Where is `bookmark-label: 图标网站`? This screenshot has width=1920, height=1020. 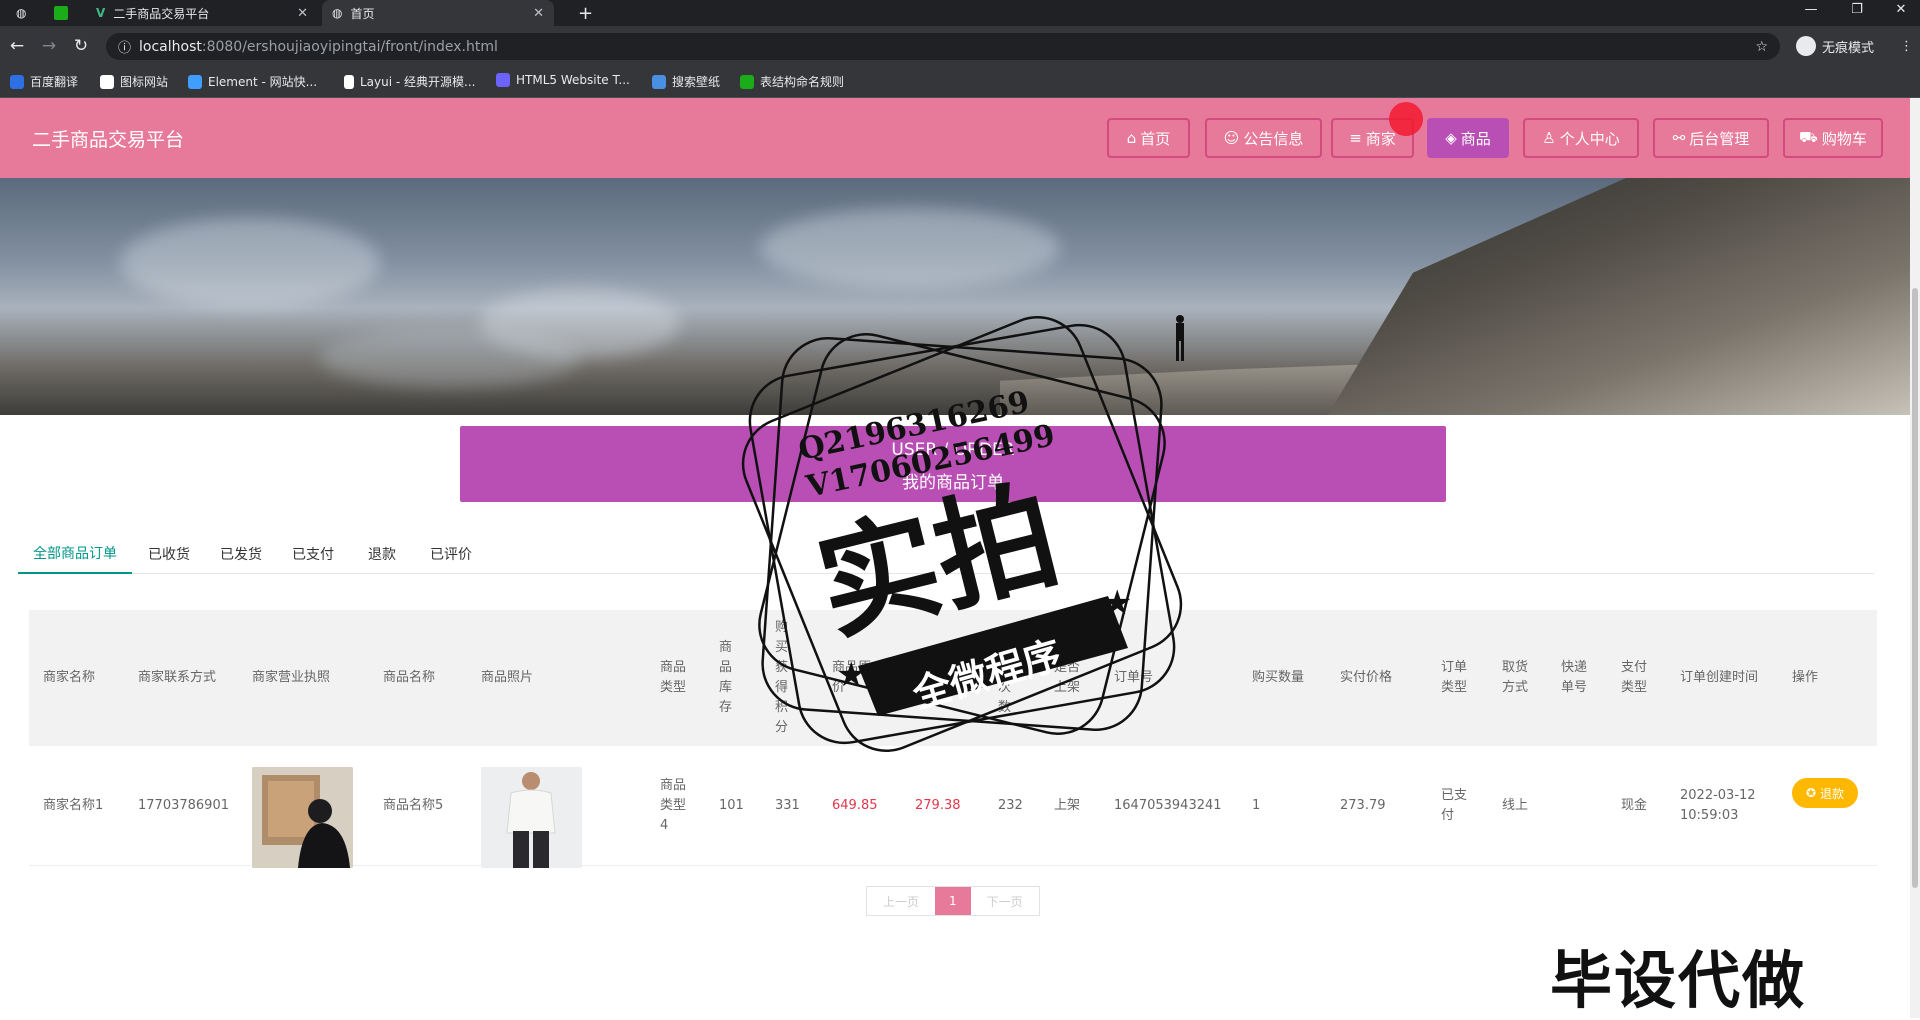 bookmark-label: 图标网站 is located at coordinates (144, 82).